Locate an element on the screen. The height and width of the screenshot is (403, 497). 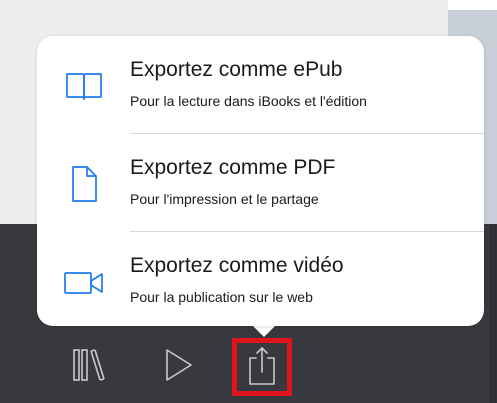
play-icon is located at coordinates (179, 365).